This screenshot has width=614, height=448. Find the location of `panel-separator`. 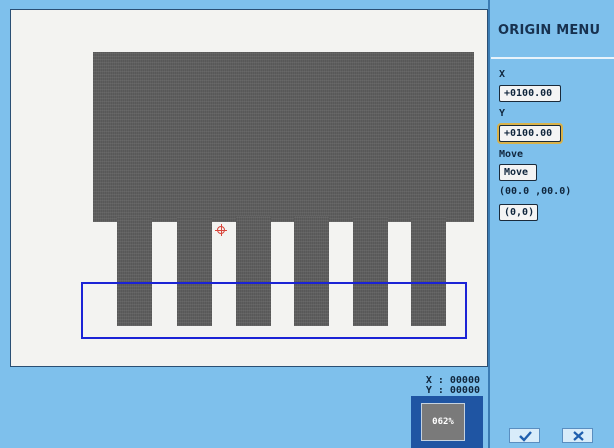

panel-separator is located at coordinates (552, 58).